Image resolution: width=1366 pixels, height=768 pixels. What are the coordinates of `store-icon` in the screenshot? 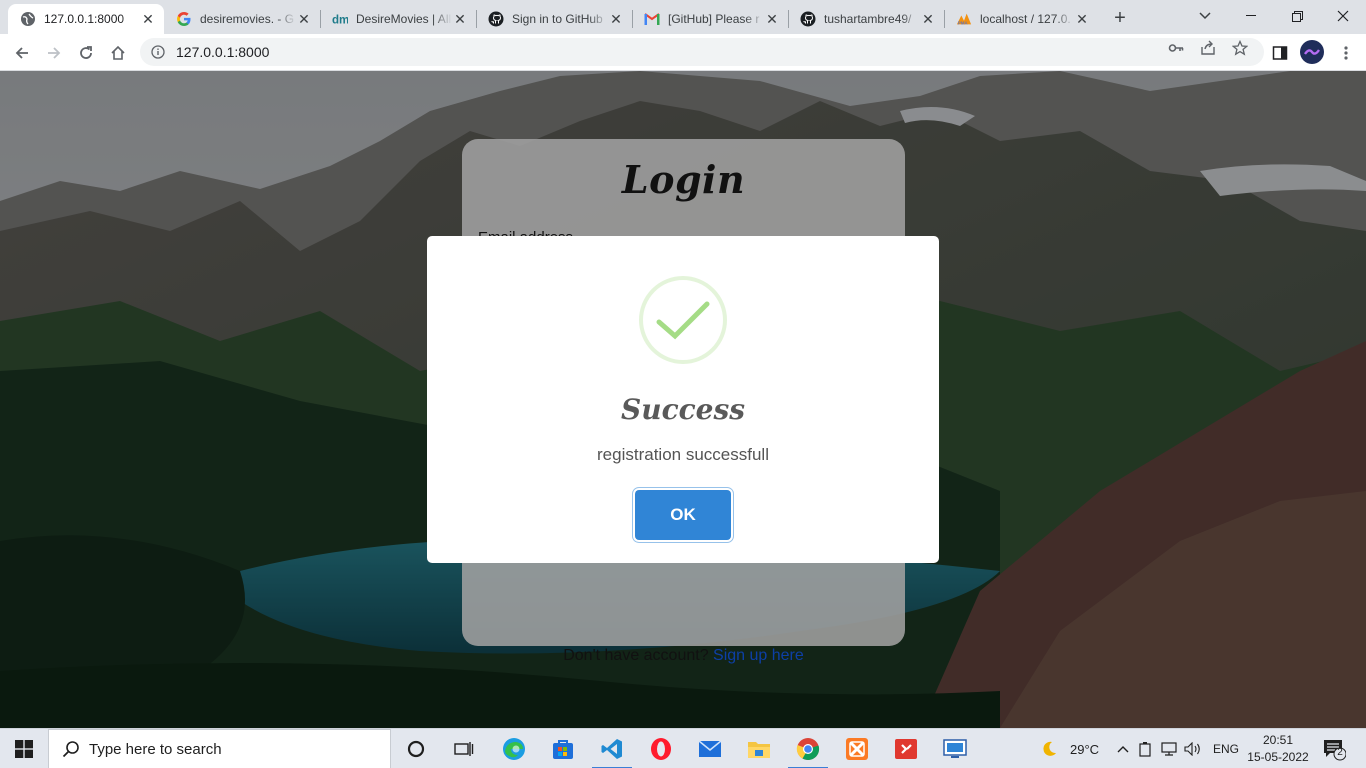 It's located at (563, 749).